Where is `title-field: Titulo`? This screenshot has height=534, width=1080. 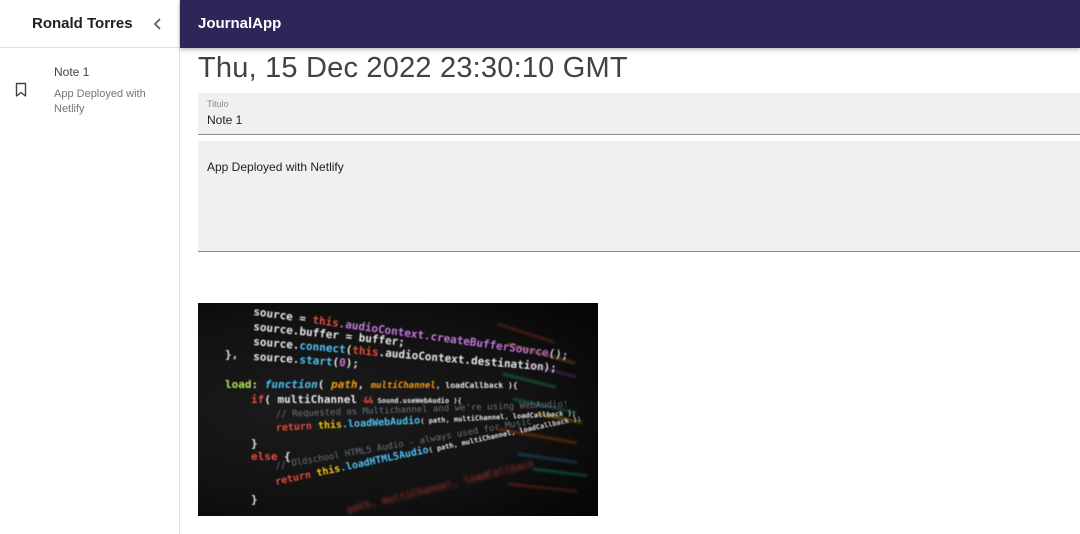 title-field: Titulo is located at coordinates (639, 114).